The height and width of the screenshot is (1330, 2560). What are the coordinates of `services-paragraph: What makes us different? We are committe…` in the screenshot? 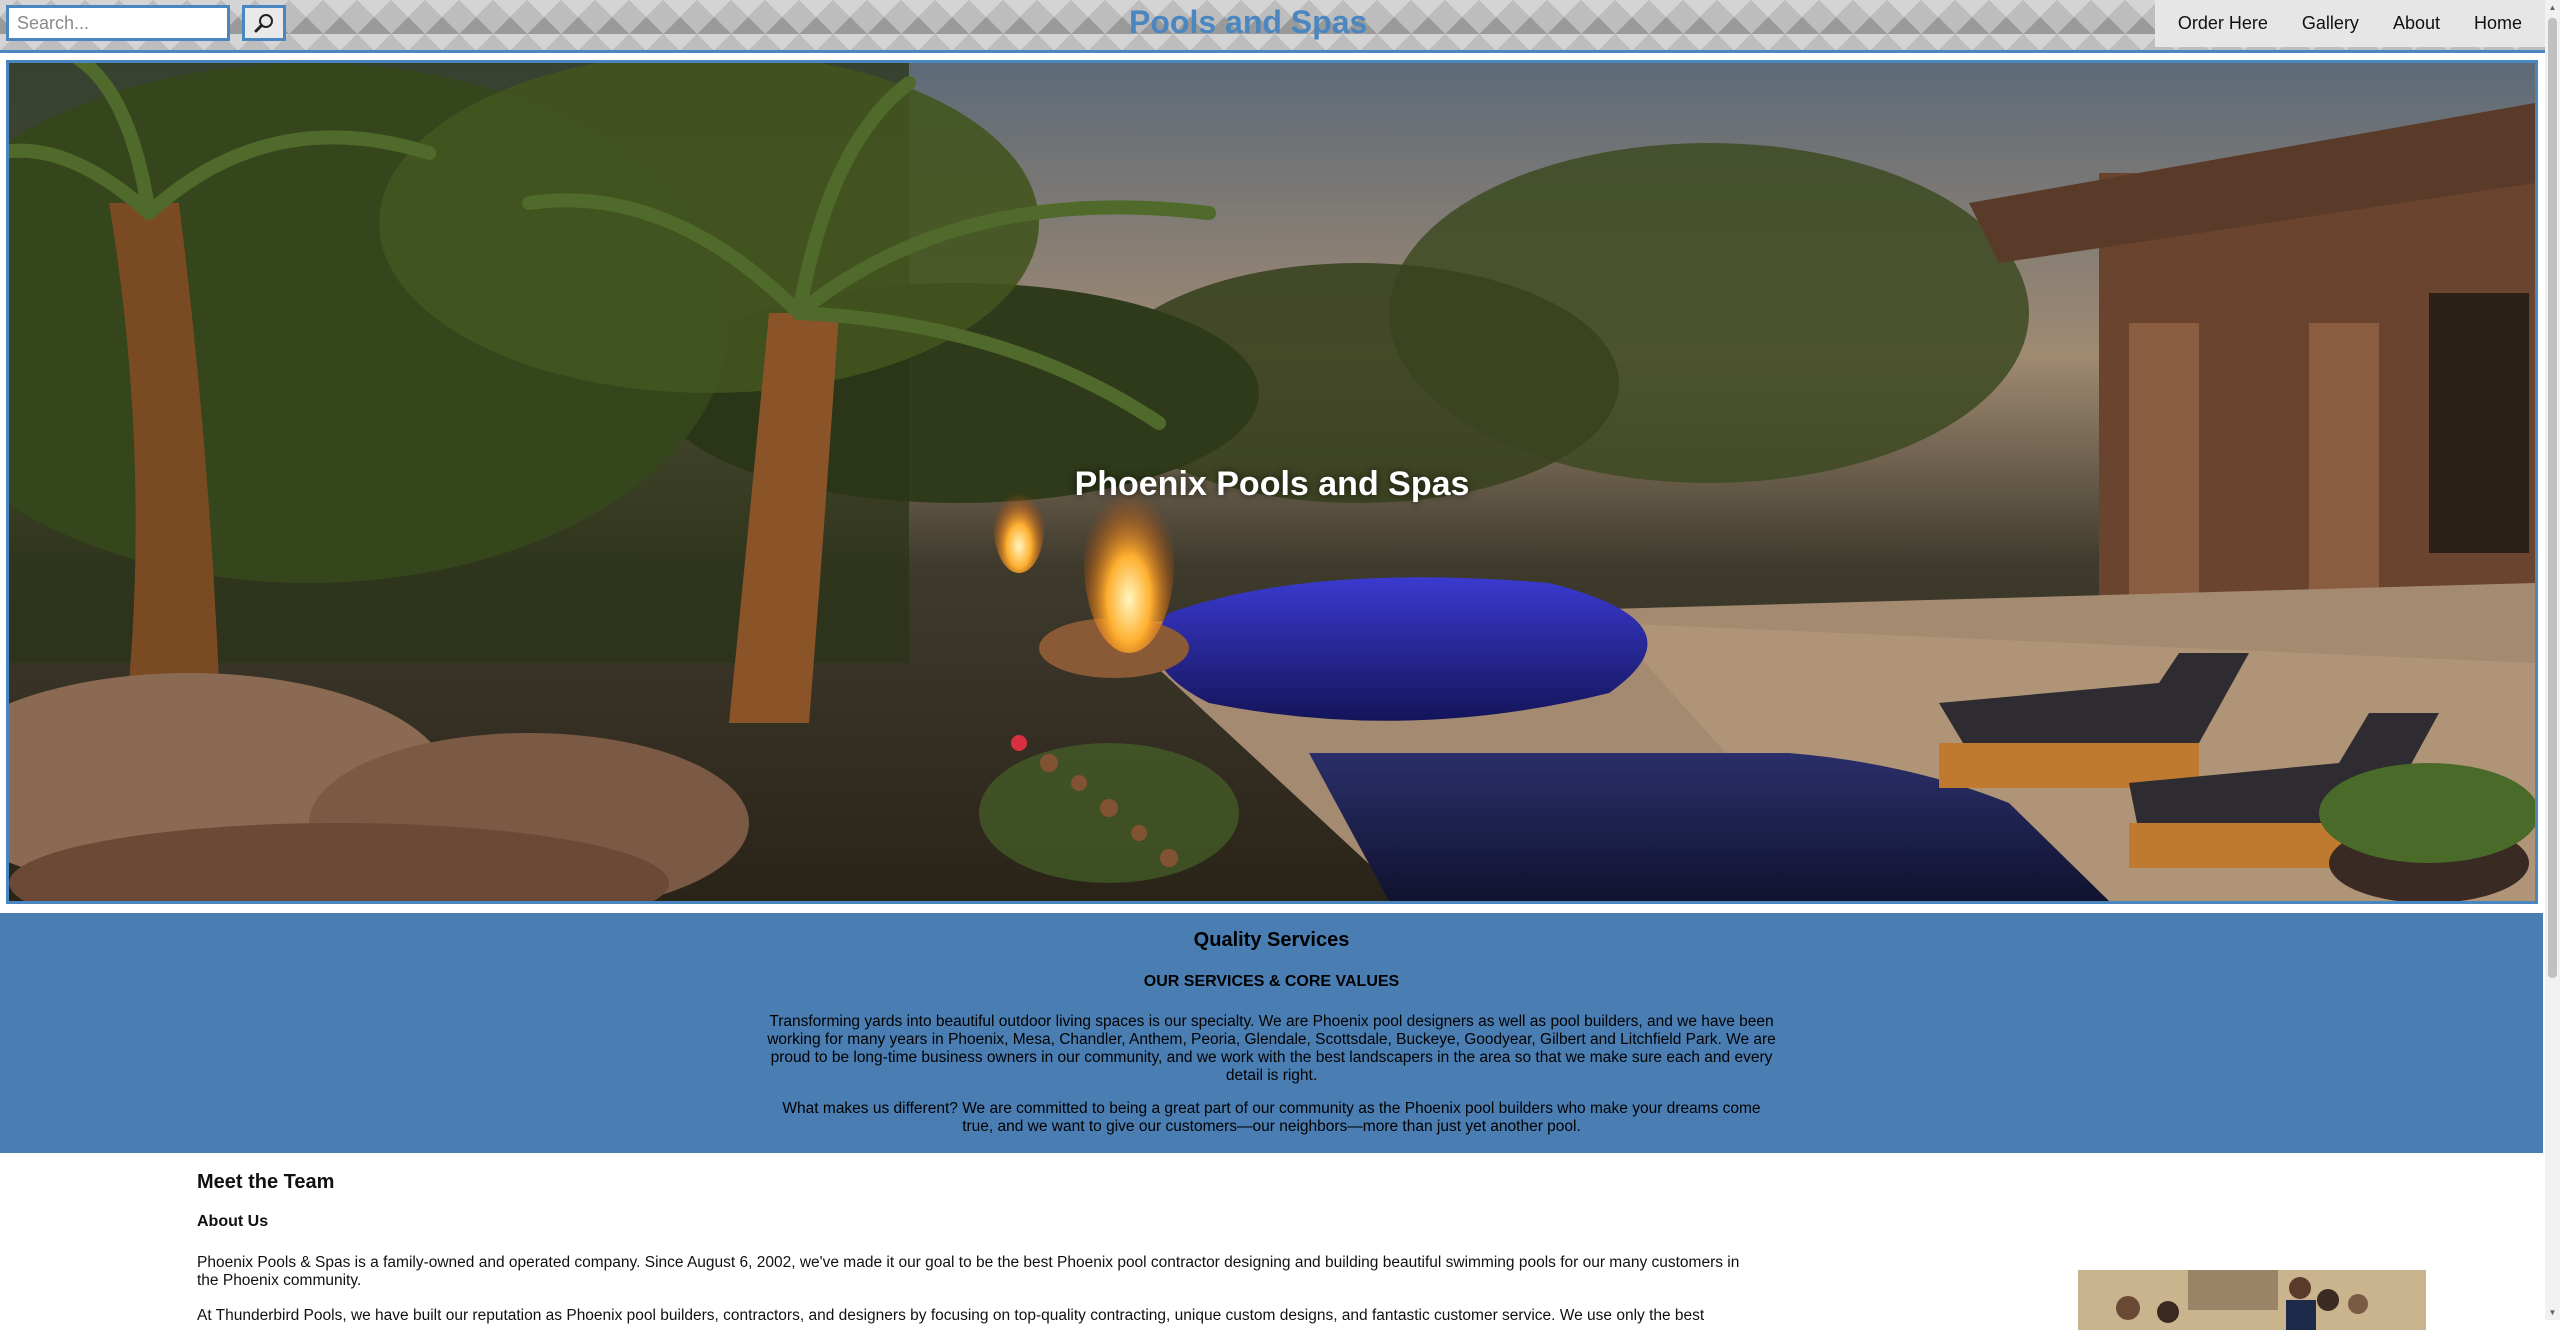 It's located at (1271, 1117).